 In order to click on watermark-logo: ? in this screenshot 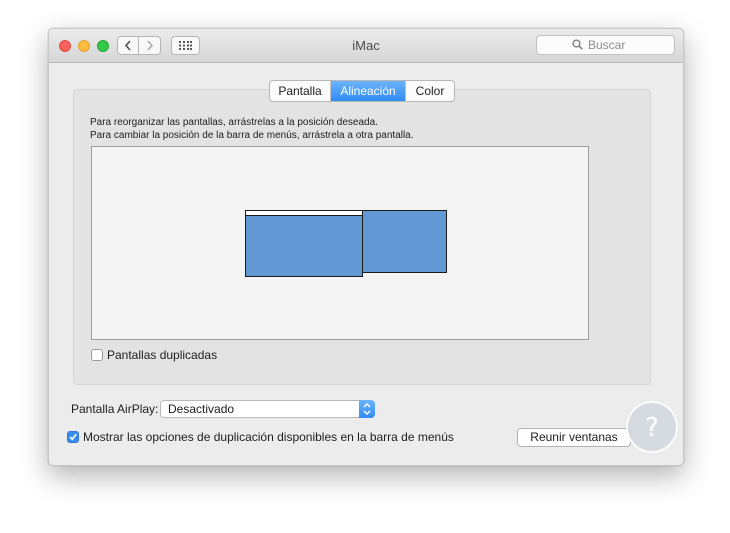, I will do `click(652, 427)`.